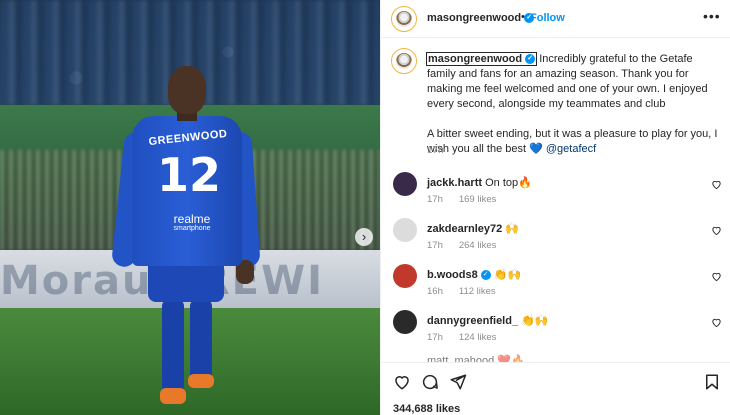 This screenshot has height=415, width=730. I want to click on comment-meta: 17h 264 likes, so click(461, 245).